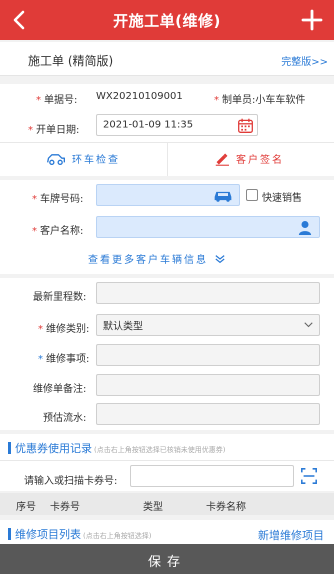 The width and height of the screenshot is (334, 574). Describe the element at coordinates (245, 125) in the screenshot. I see `calendar-icon` at that location.